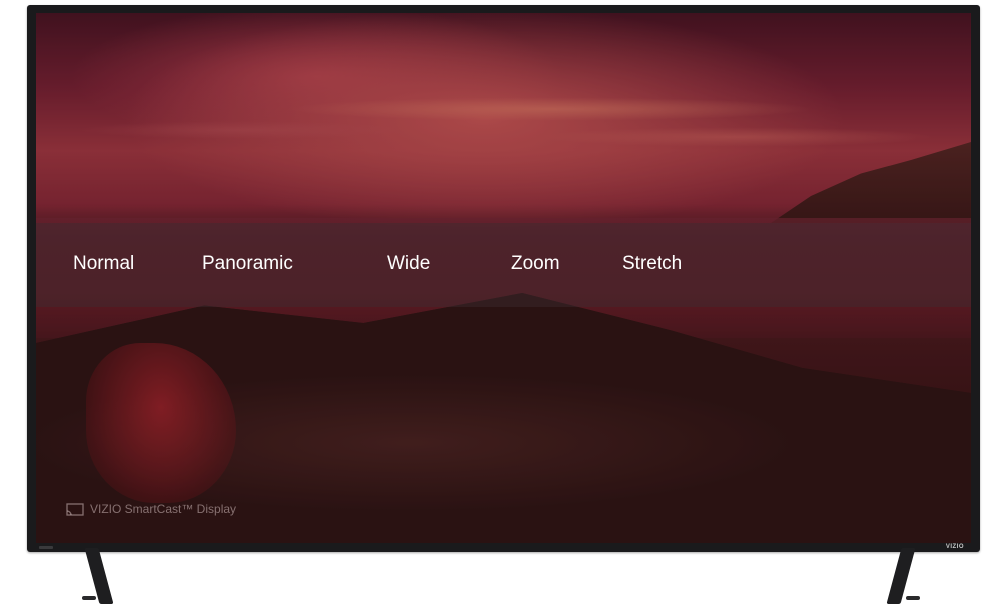  What do you see at coordinates (535, 264) in the screenshot?
I see `aspect-option-zoom: Zoom` at bounding box center [535, 264].